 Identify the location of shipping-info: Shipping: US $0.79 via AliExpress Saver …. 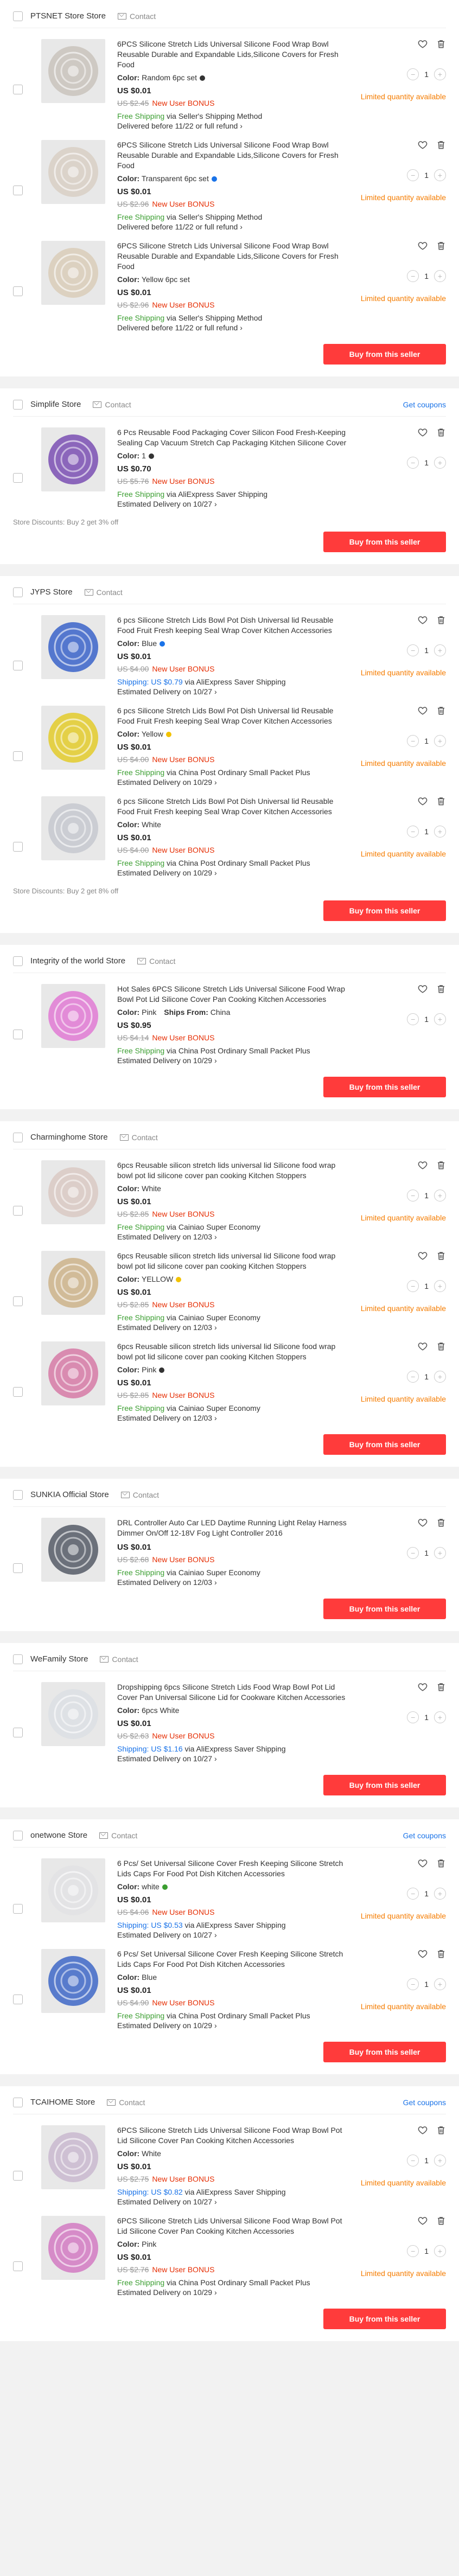
(233, 681).